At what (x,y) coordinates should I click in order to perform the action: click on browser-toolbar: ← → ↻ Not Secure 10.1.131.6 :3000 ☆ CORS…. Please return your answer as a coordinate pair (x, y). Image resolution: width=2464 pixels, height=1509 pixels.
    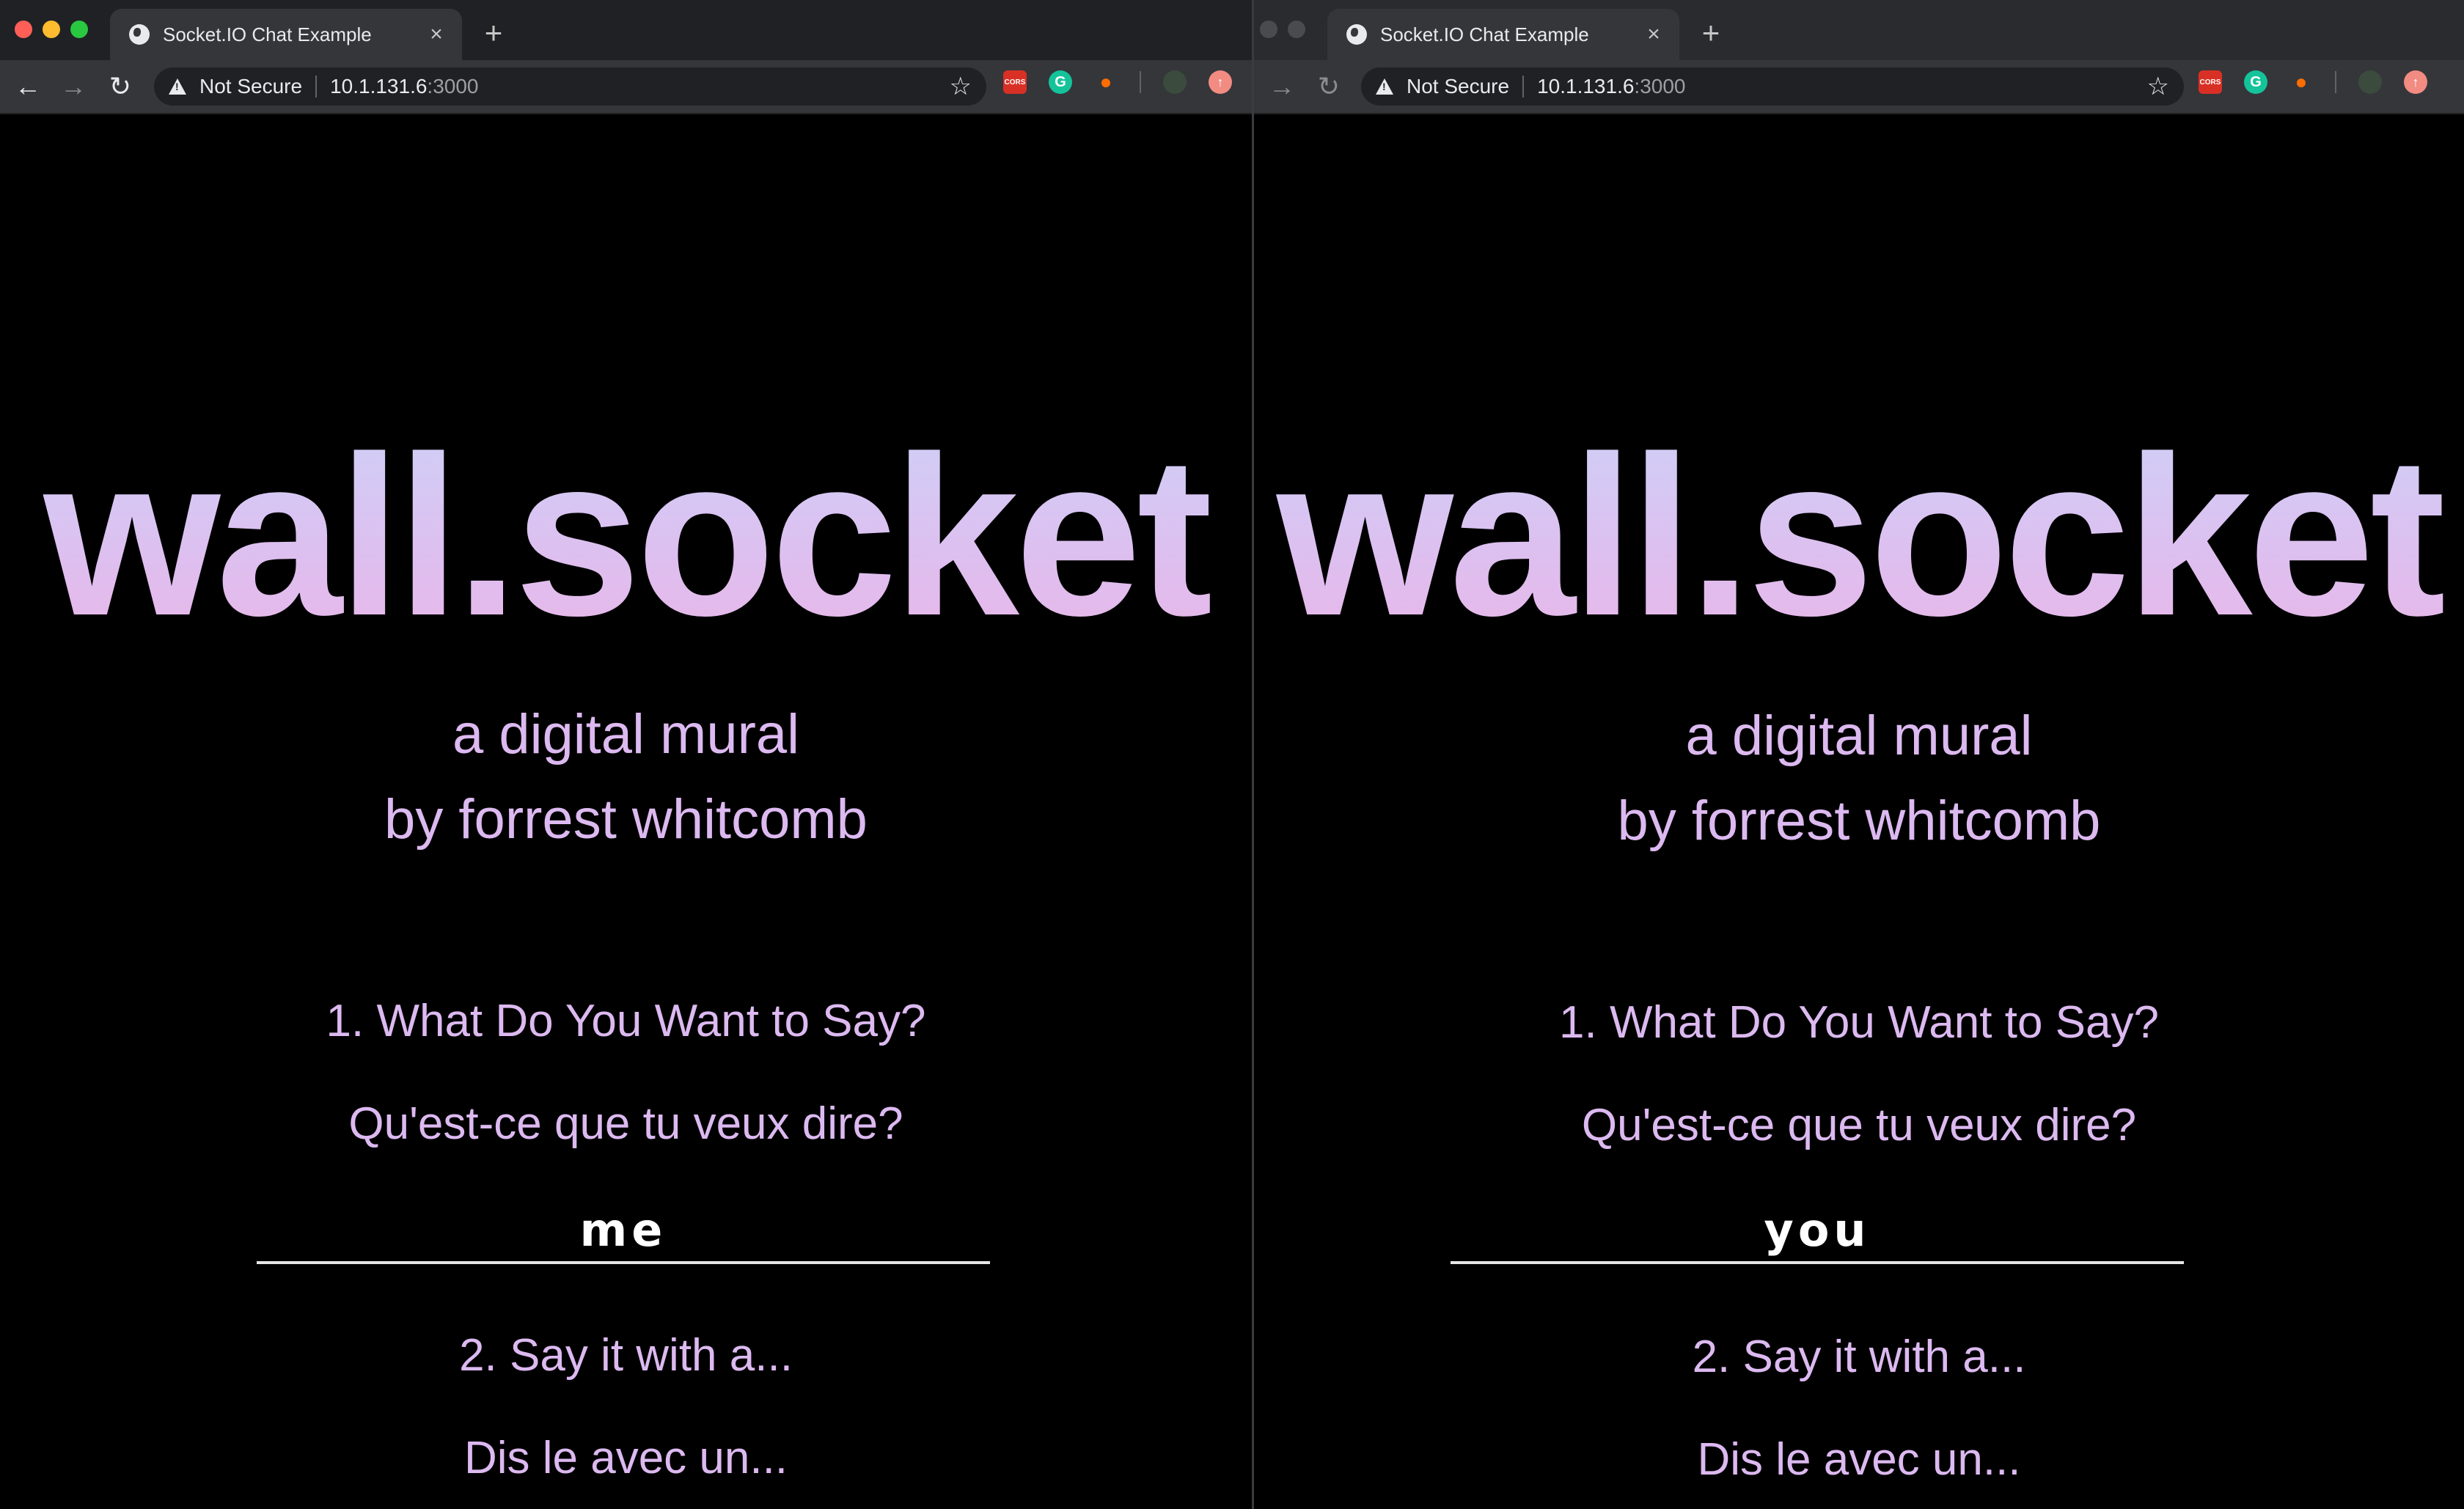
    Looking at the image, I should click on (626, 87).